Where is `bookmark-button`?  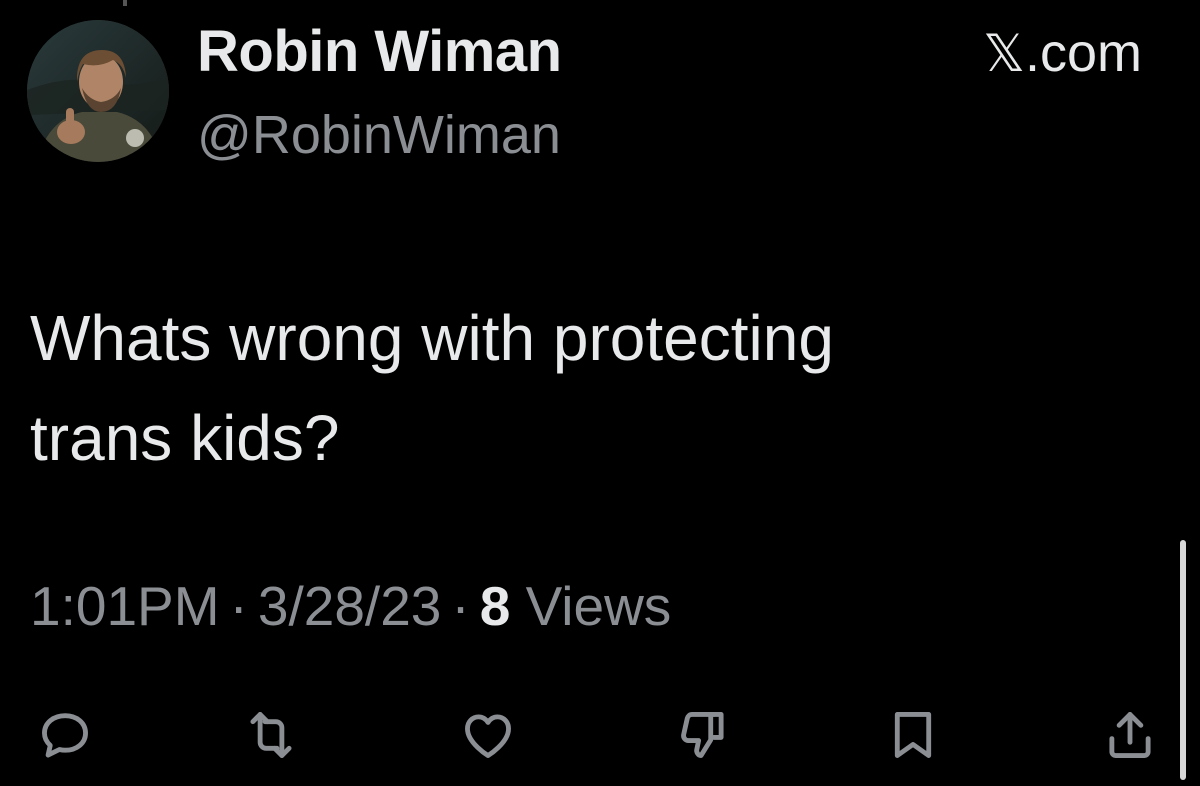 bookmark-button is located at coordinates (913, 735).